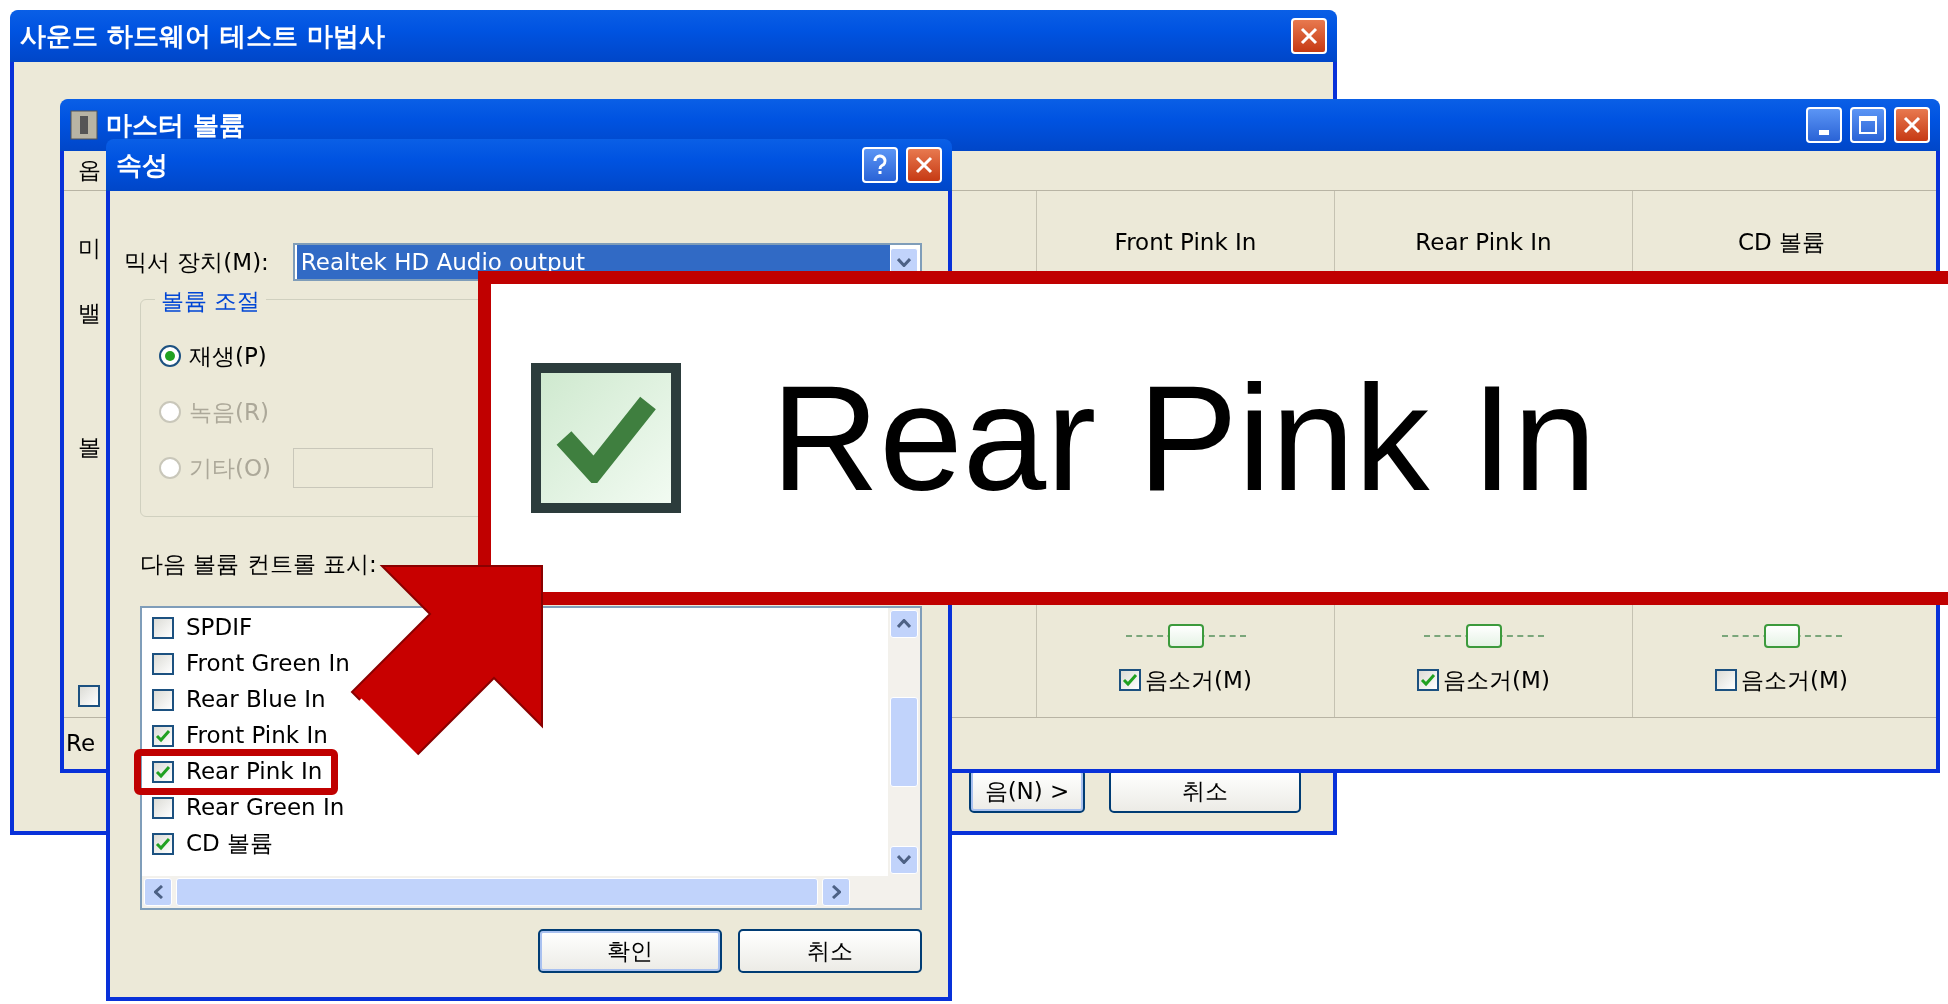  I want to click on text-field, so click(363, 468).